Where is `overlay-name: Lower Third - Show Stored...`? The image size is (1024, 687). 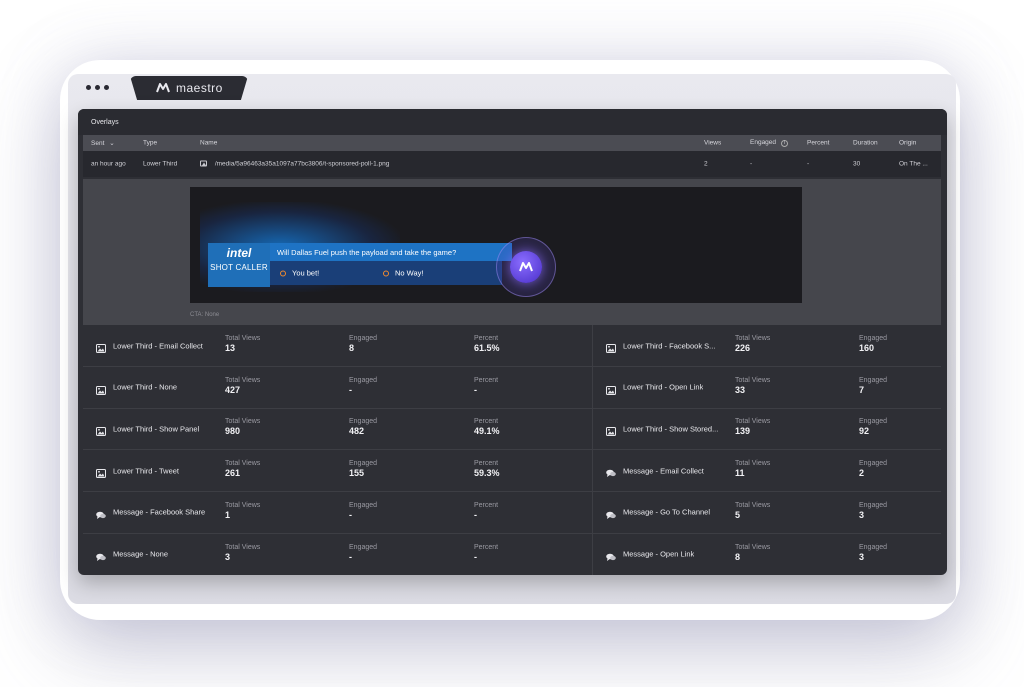
overlay-name: Lower Third - Show Stored... is located at coordinates (671, 429).